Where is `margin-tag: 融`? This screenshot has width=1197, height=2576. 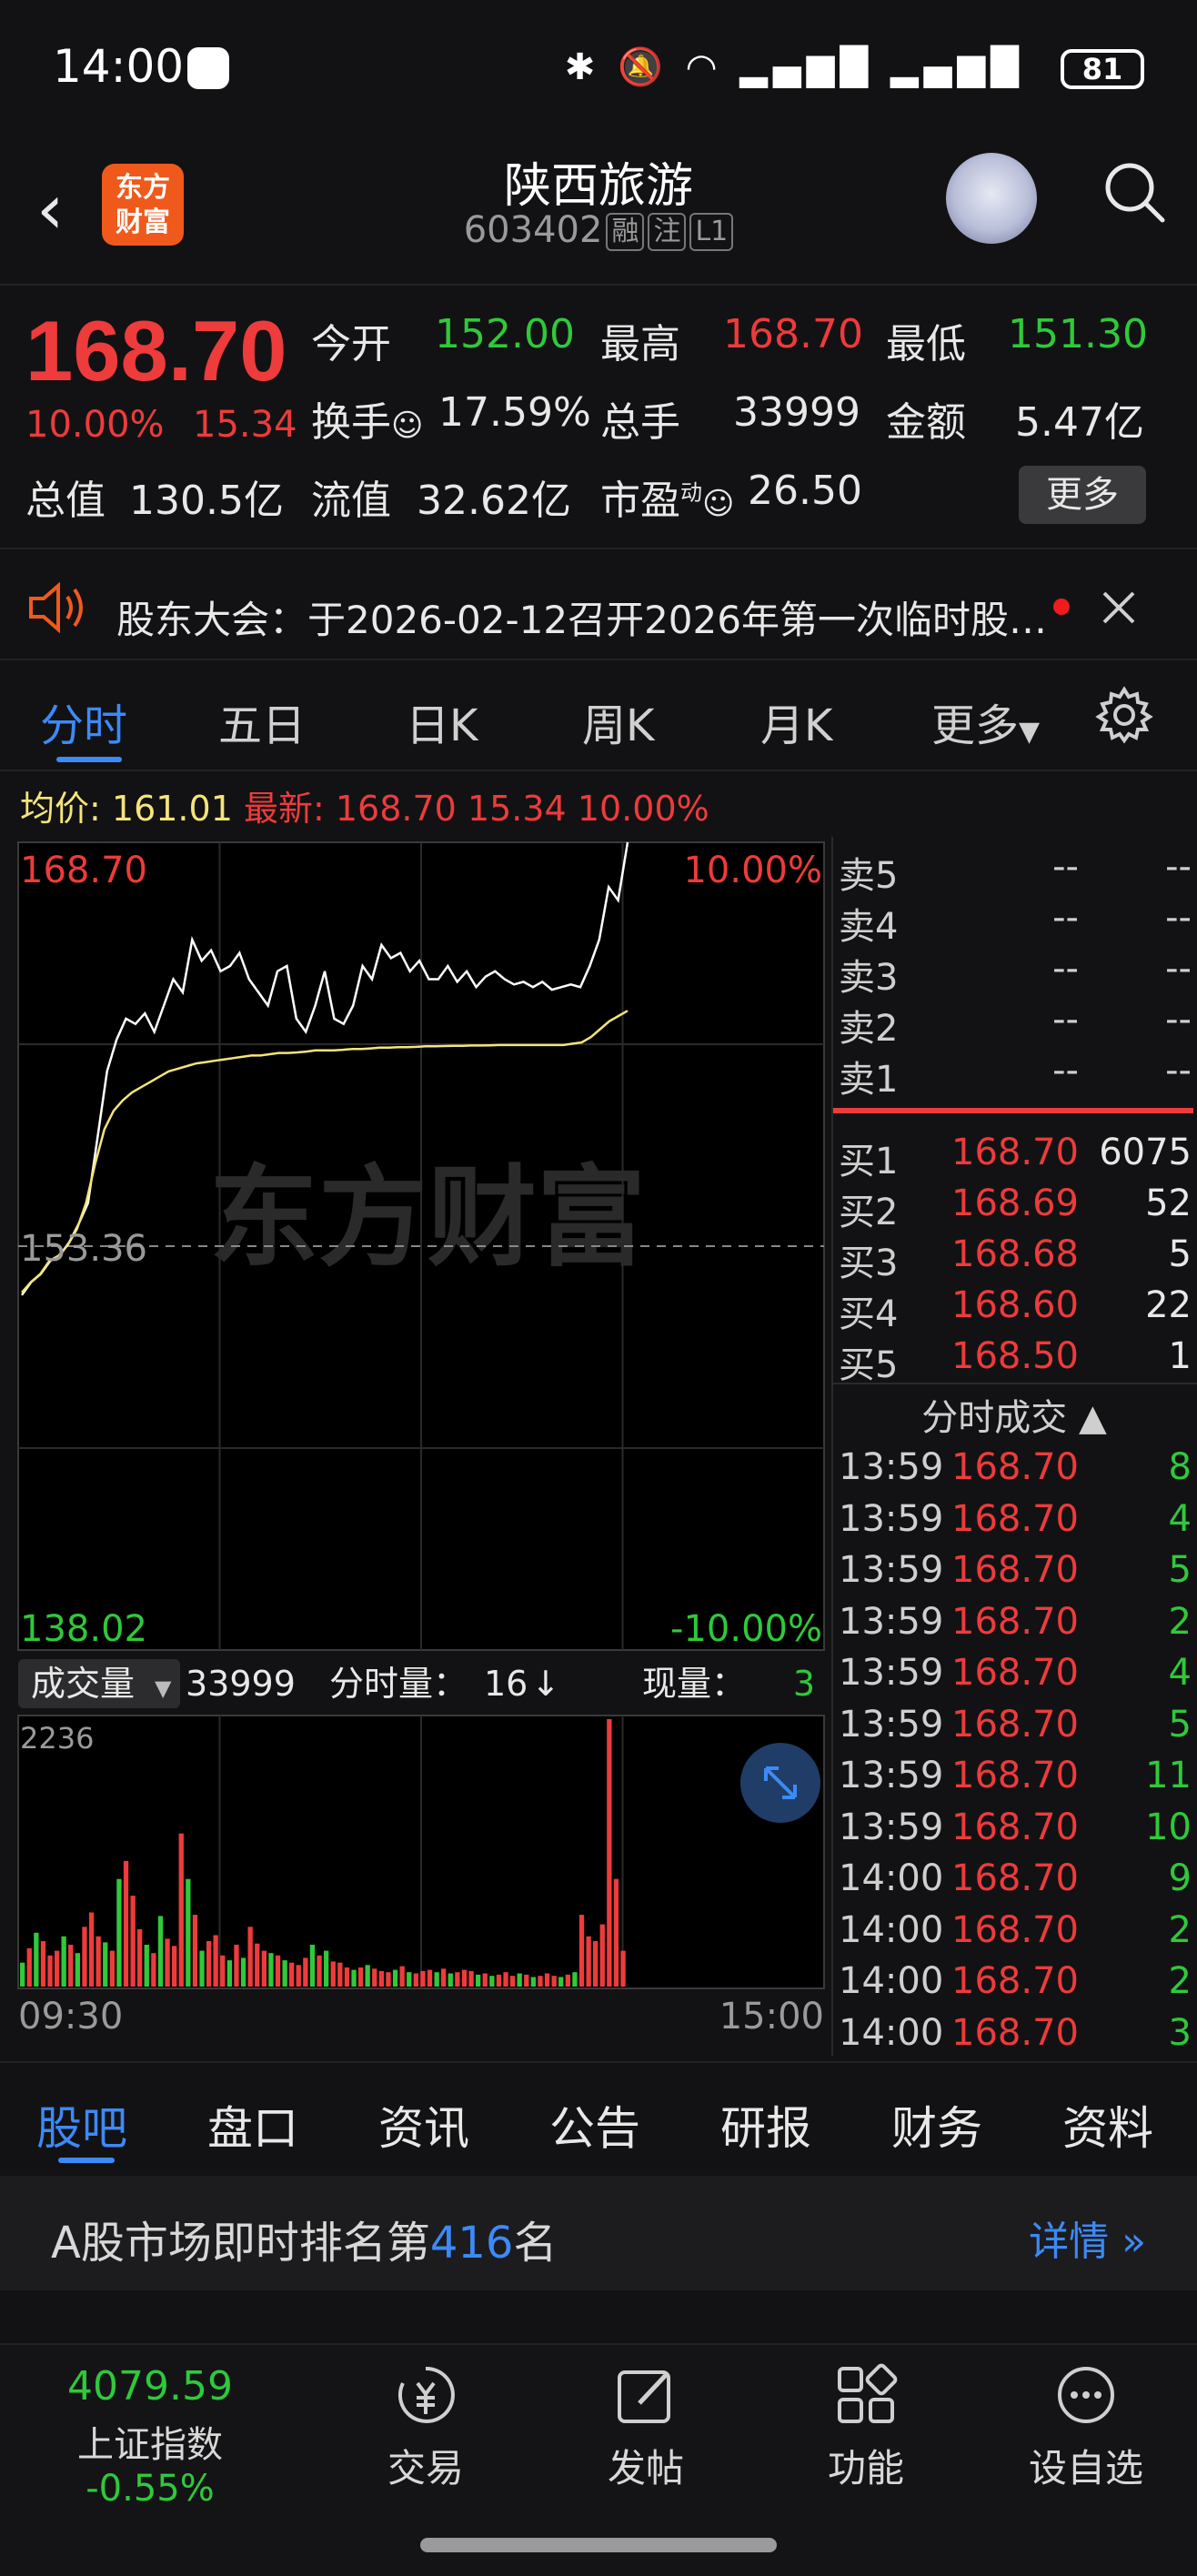
margin-tag: 融 is located at coordinates (625, 232).